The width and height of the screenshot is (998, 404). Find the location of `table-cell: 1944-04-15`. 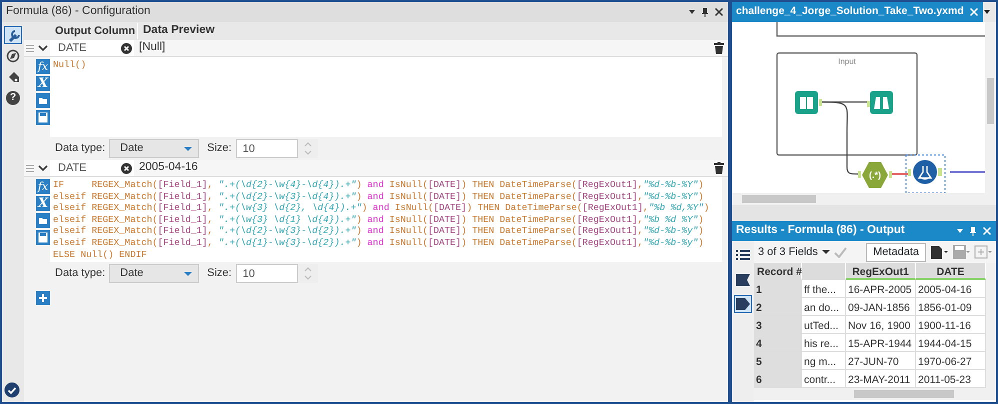

table-cell: 1944-04-15 is located at coordinates (951, 343).